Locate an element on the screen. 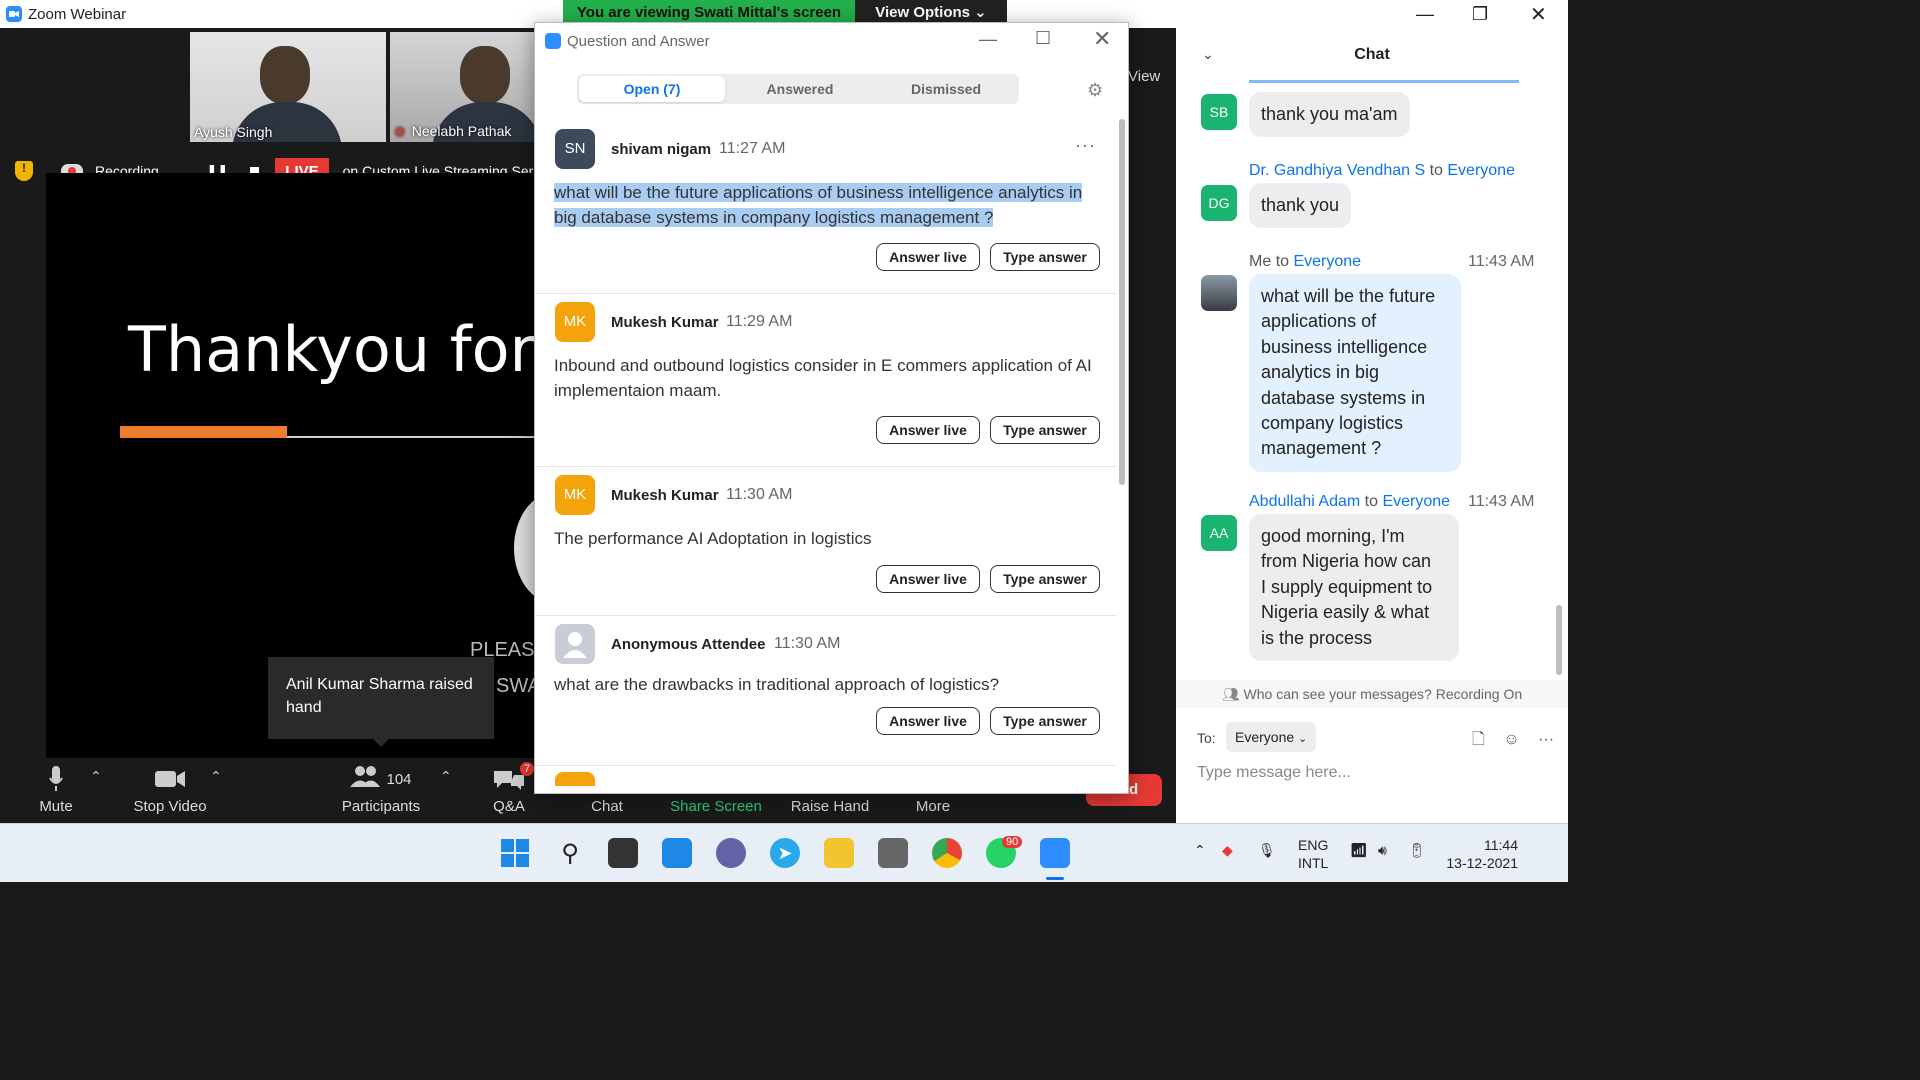  gear-icon: ⚙ is located at coordinates (1095, 90).